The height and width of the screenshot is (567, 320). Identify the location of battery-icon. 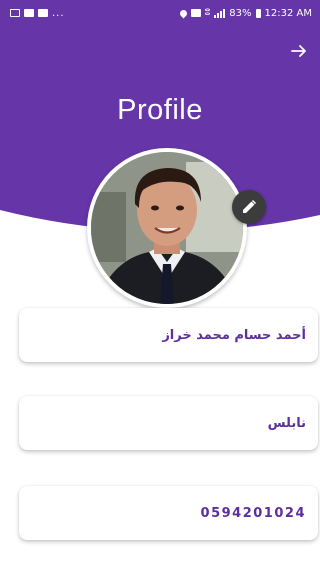
(258, 13).